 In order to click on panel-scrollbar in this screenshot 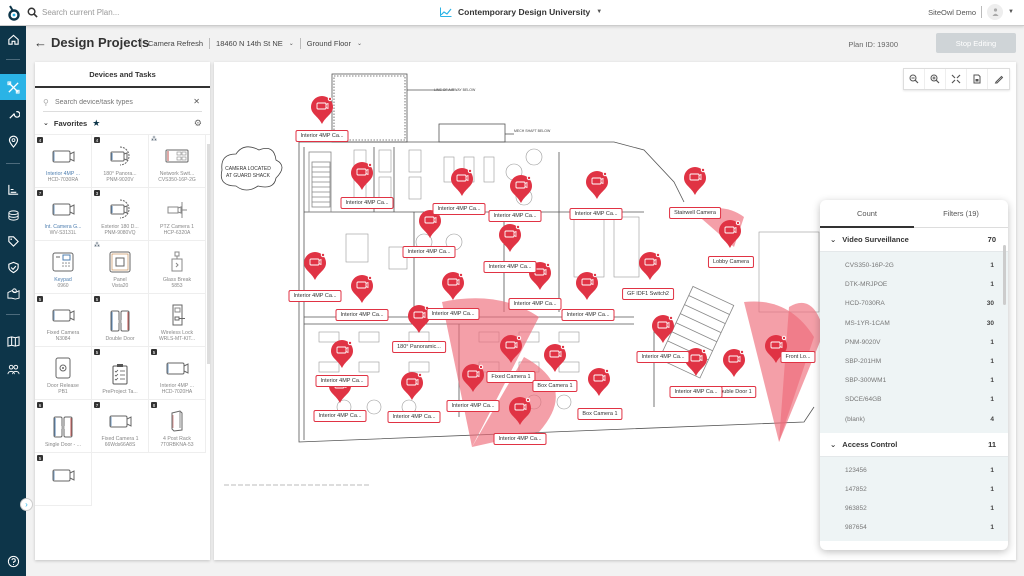, I will do `click(208, 254)`.